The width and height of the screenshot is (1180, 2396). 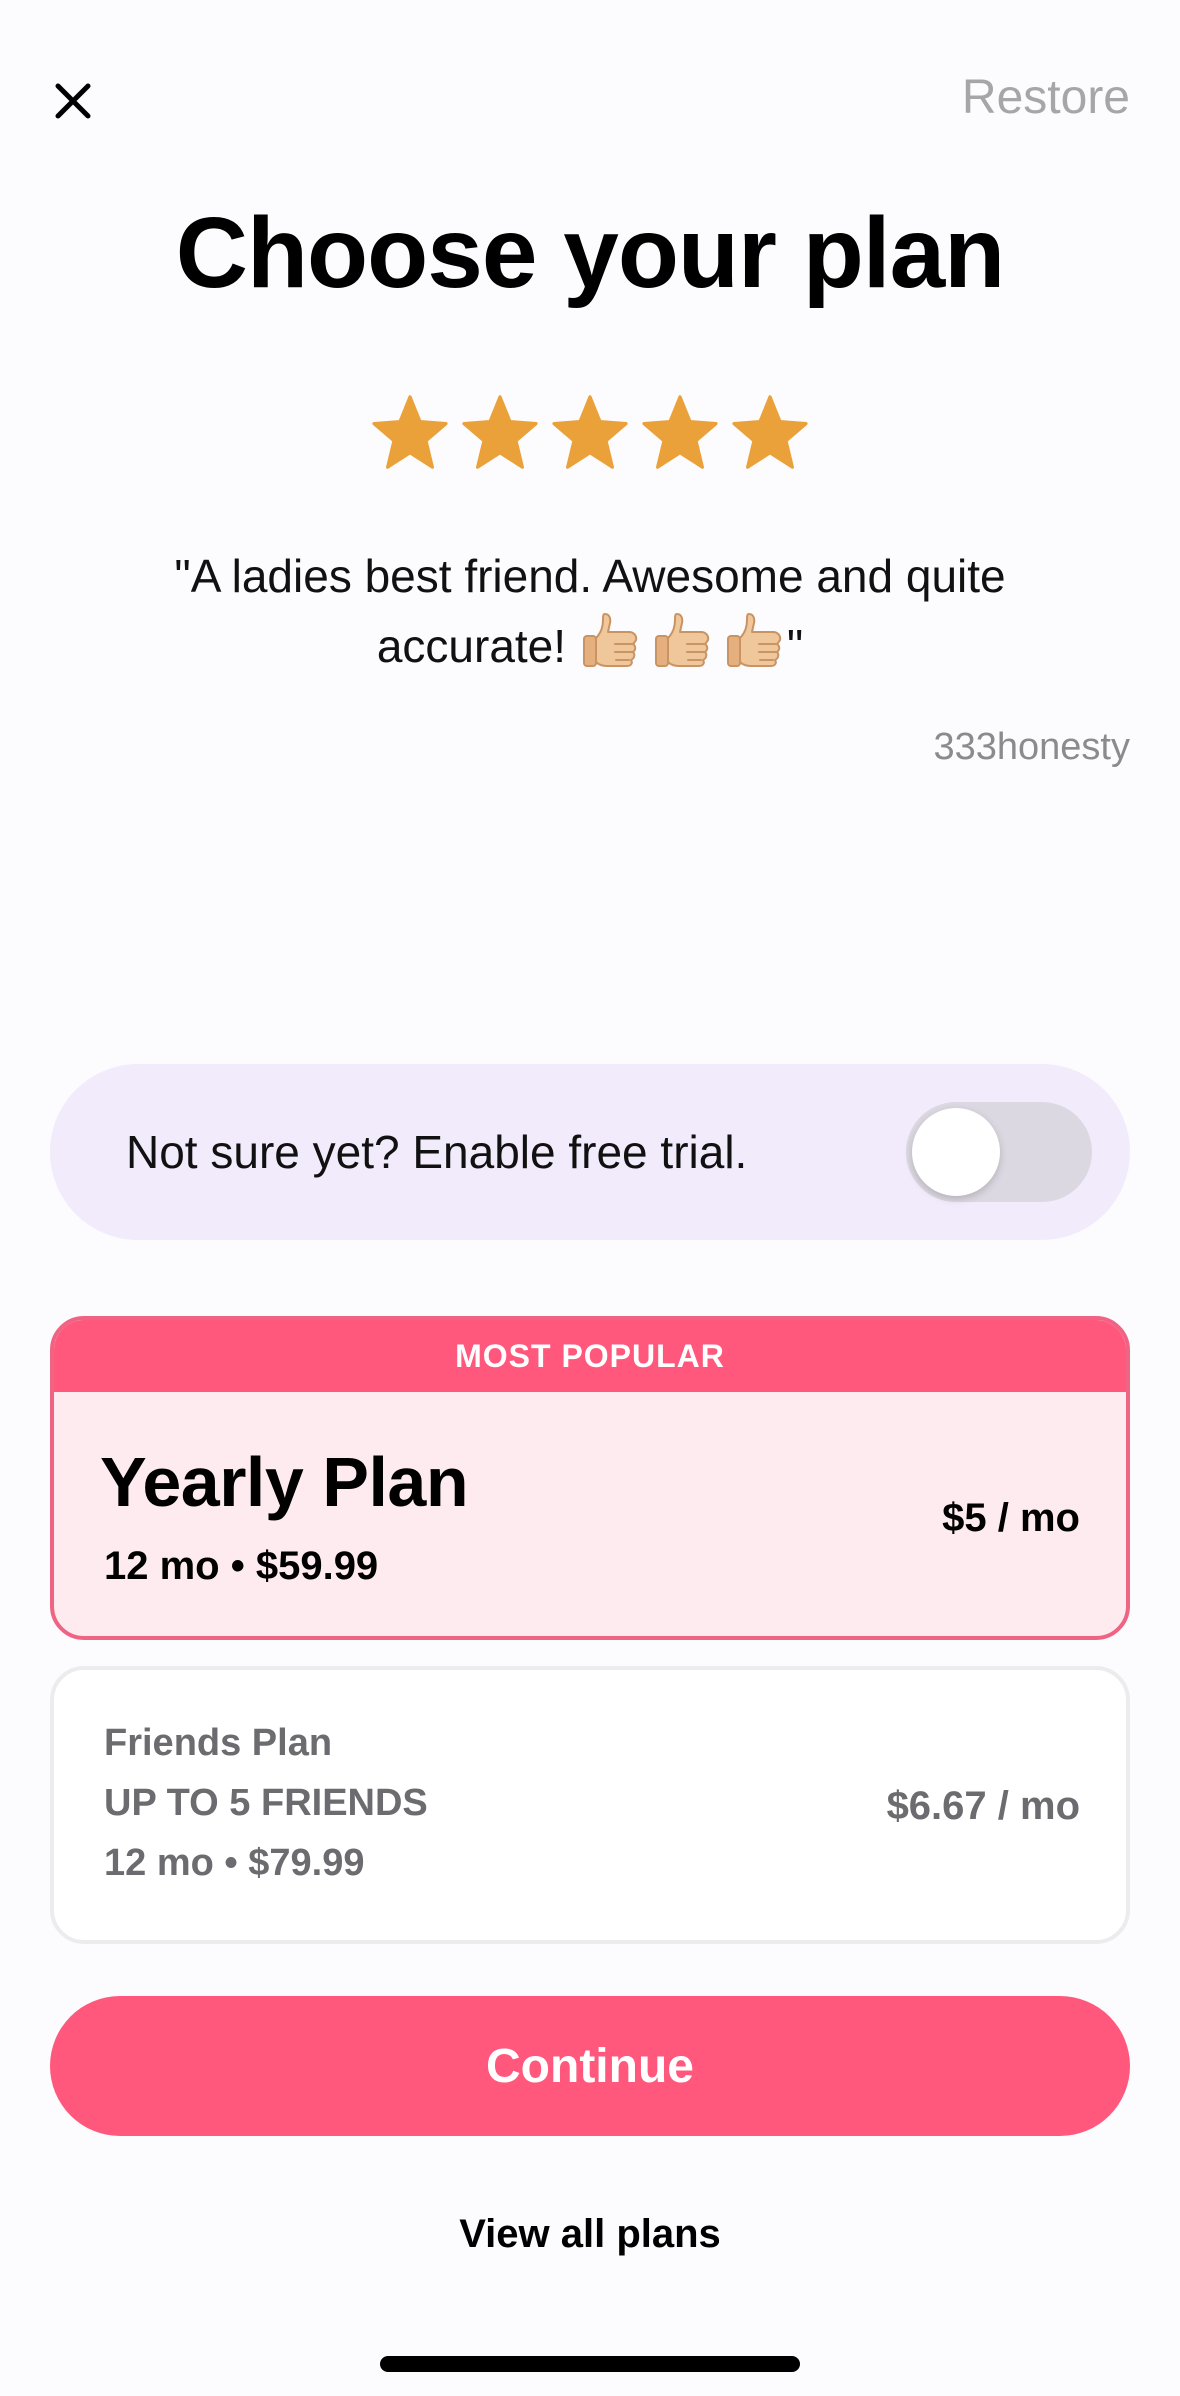 I want to click on plan-name: Friends Plan, so click(x=218, y=1743).